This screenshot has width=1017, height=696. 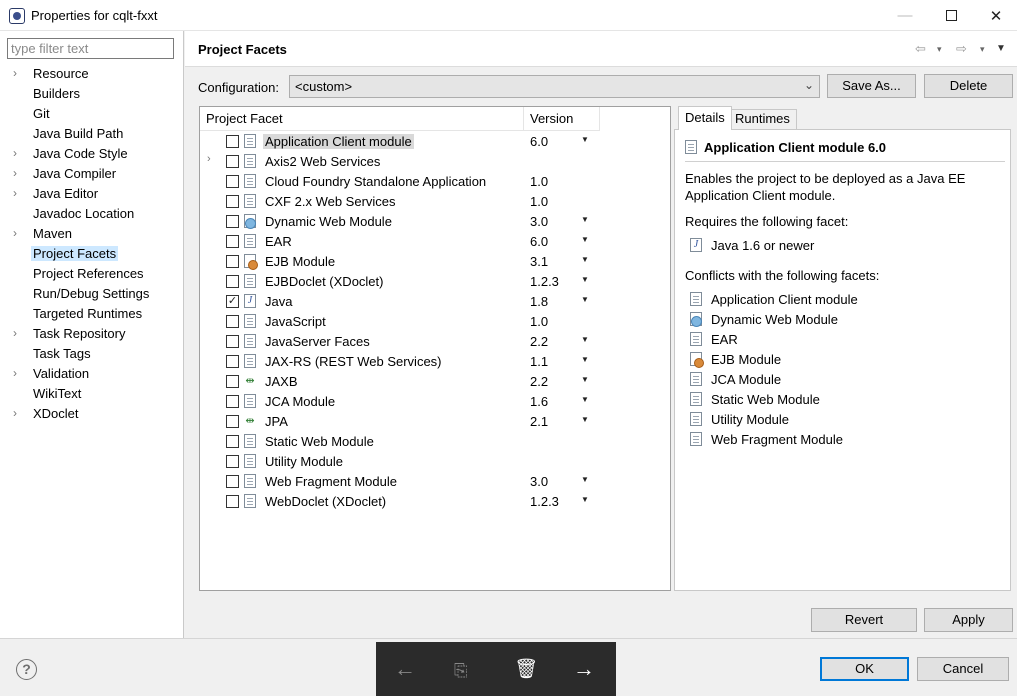 I want to click on facet-row: › Axis2 Web Services, so click(x=435, y=161).